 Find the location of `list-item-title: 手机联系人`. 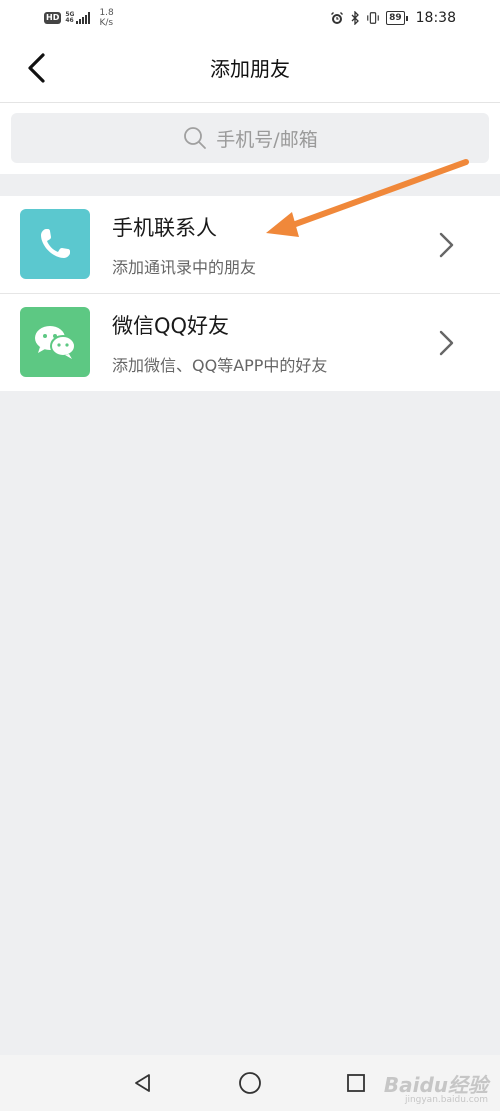

list-item-title: 手机联系人 is located at coordinates (164, 228).